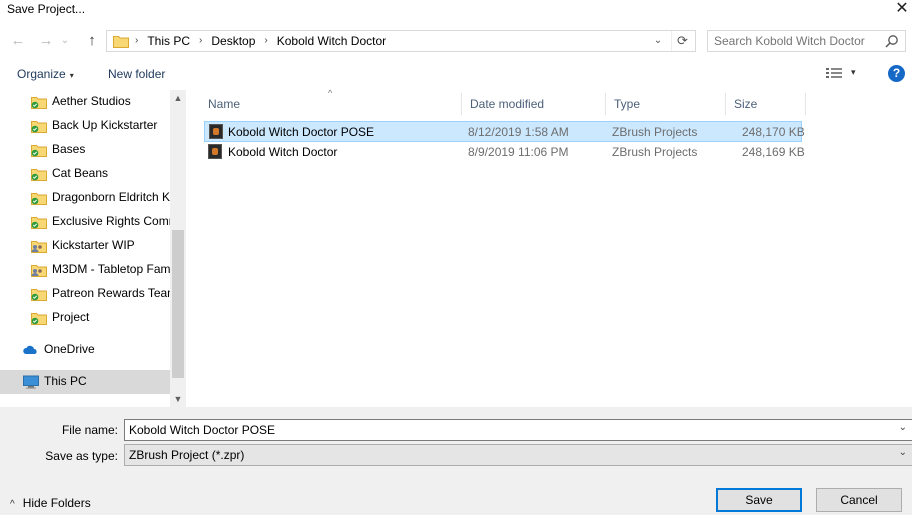 This screenshot has height=515, width=912. What do you see at coordinates (773, 132) in the screenshot?
I see `file-size: 248,170 KB` at bounding box center [773, 132].